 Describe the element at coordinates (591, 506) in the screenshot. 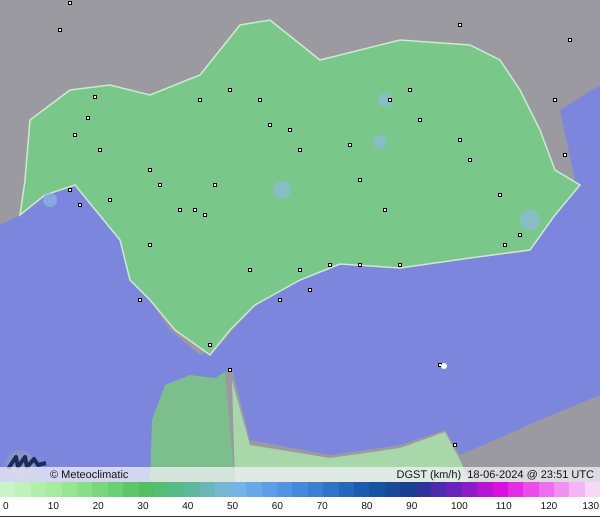

I see `scale-label: 130` at that location.